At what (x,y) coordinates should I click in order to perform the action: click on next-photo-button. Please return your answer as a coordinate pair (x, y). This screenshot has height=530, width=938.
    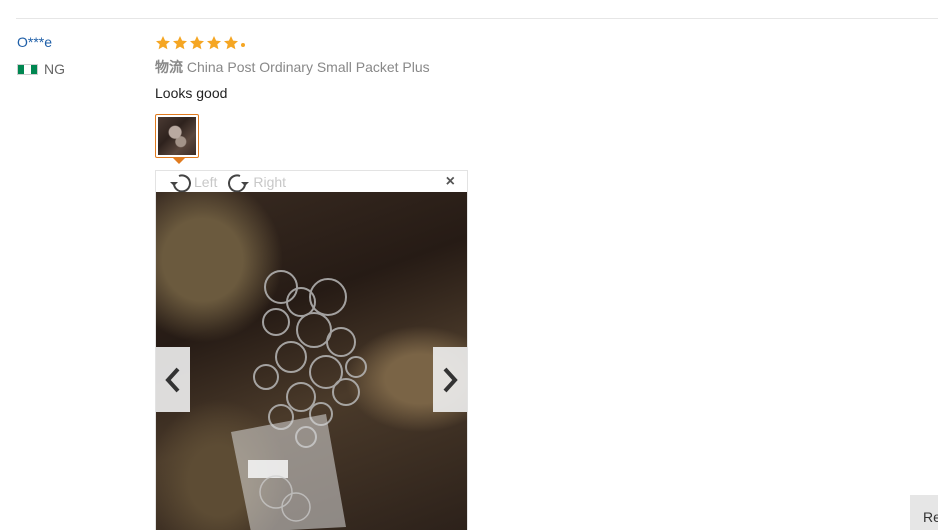
    Looking at the image, I should click on (450, 379).